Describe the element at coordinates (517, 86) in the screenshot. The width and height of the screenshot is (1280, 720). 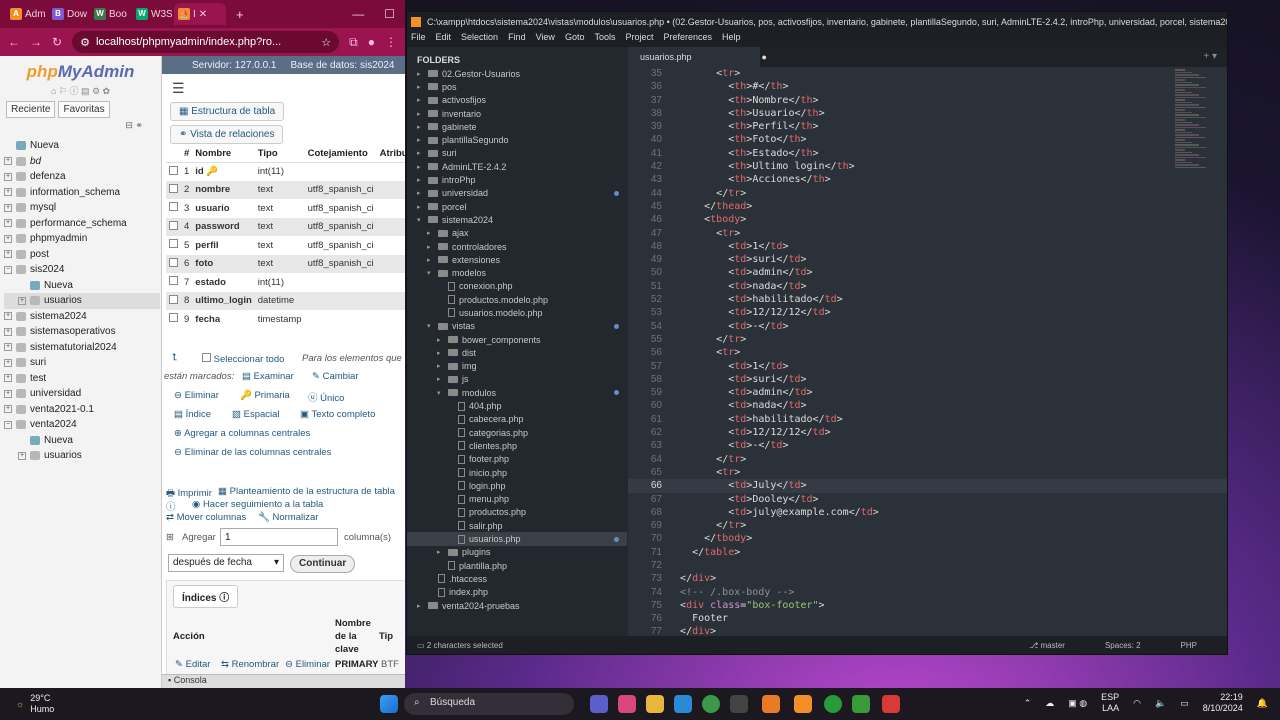
I see `folder-item: ▸ pos` at that location.